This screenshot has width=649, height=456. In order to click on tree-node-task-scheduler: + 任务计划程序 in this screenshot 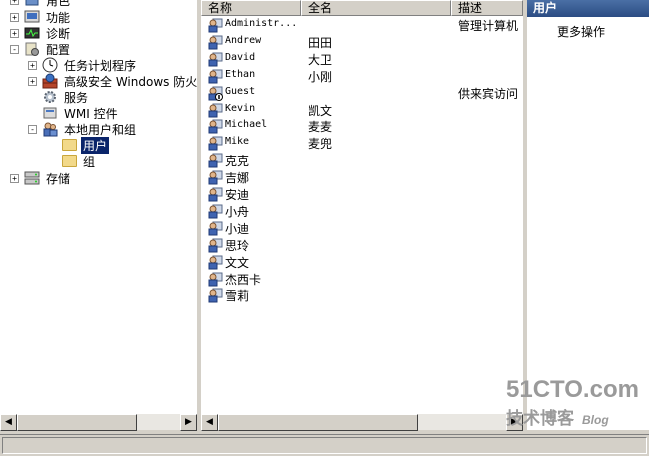, I will do `click(83, 65)`.